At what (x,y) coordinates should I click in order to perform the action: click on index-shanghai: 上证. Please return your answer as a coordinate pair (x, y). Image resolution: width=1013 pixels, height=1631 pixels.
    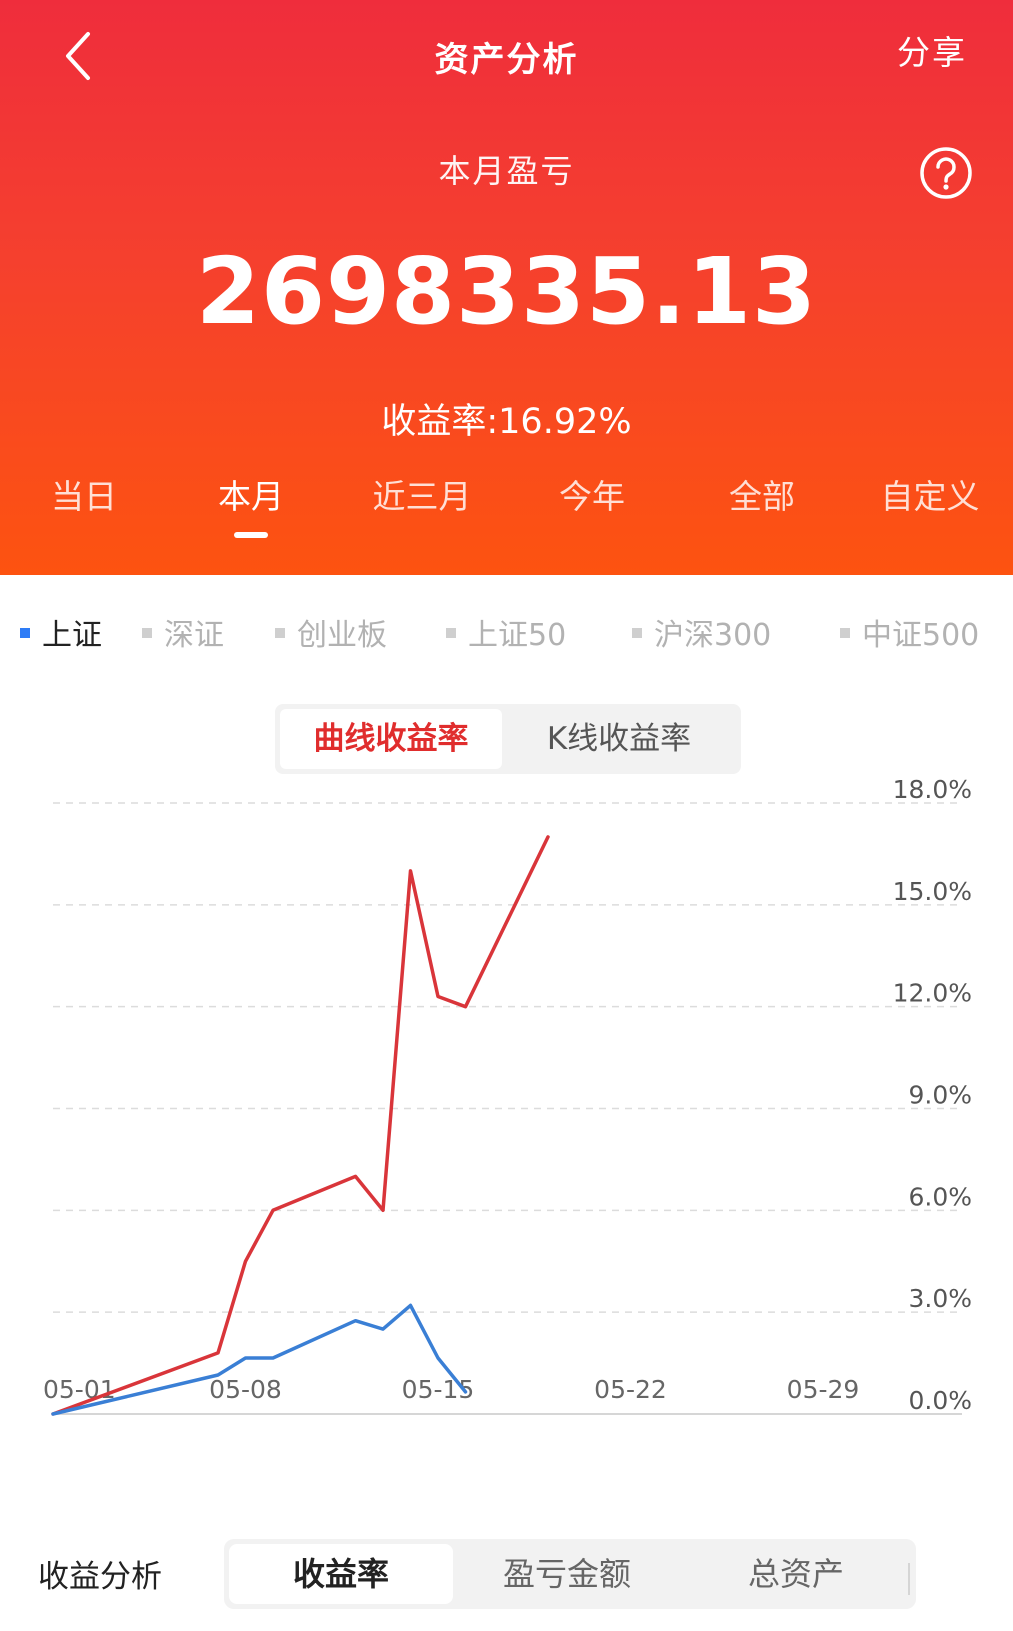
    Looking at the image, I should click on (61, 632).